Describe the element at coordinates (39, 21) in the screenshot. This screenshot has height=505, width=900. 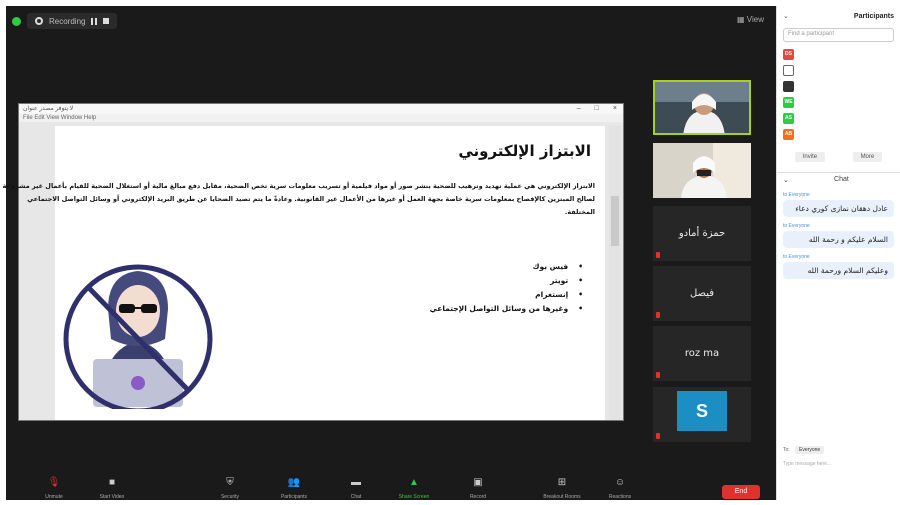
I see `record-icon` at that location.